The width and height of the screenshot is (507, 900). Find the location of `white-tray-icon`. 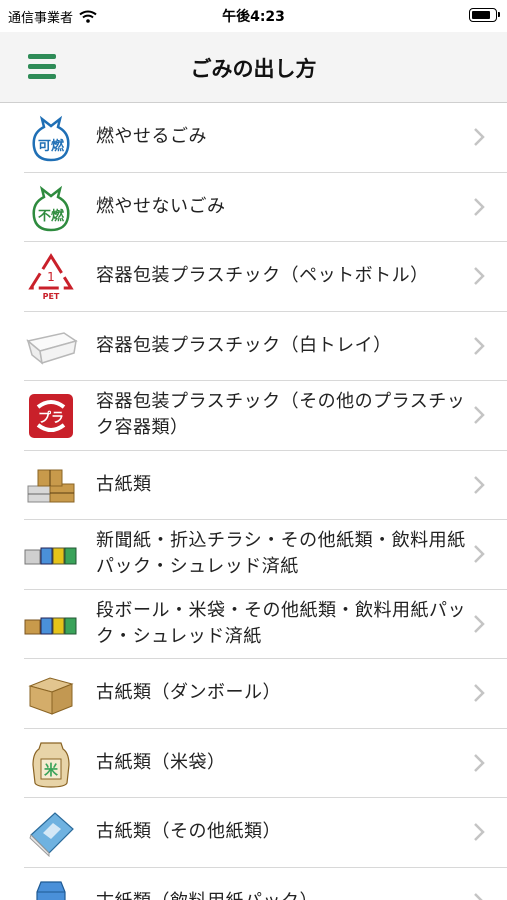

white-tray-icon is located at coordinates (51, 347).